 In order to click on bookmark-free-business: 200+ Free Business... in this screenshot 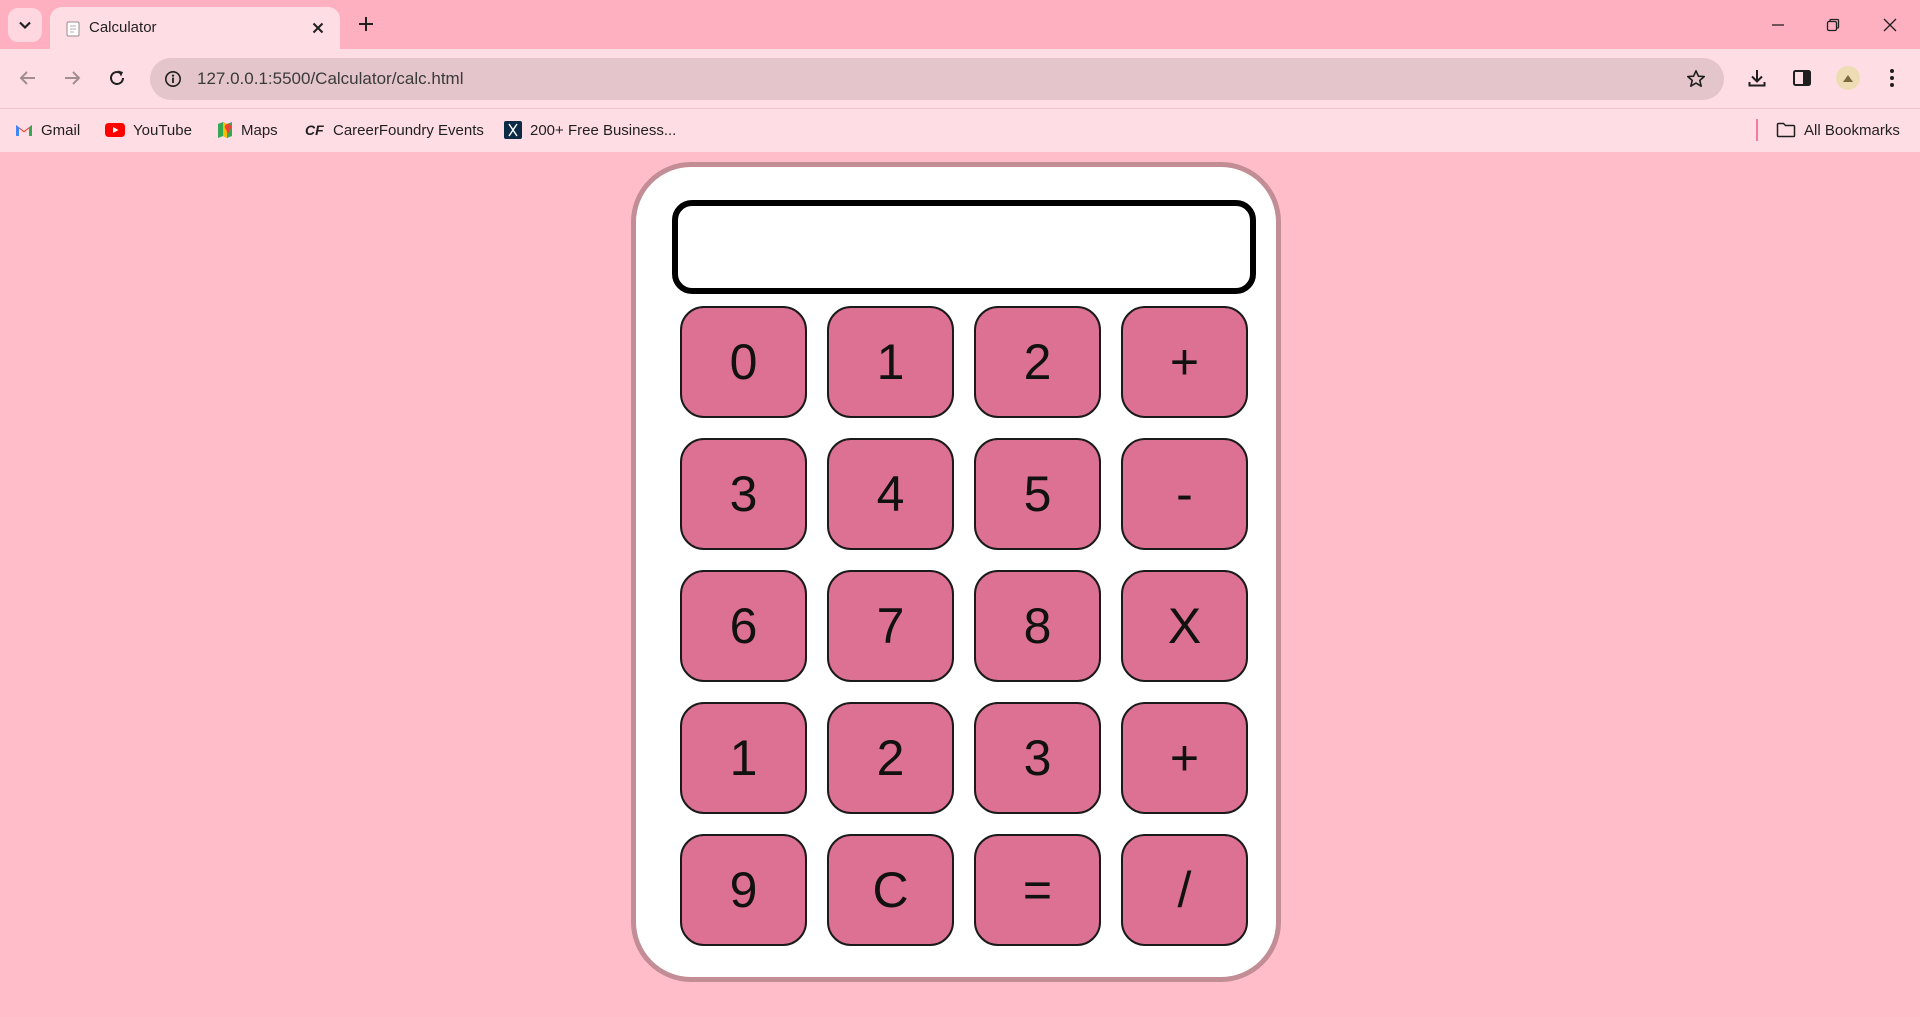, I will do `click(590, 130)`.